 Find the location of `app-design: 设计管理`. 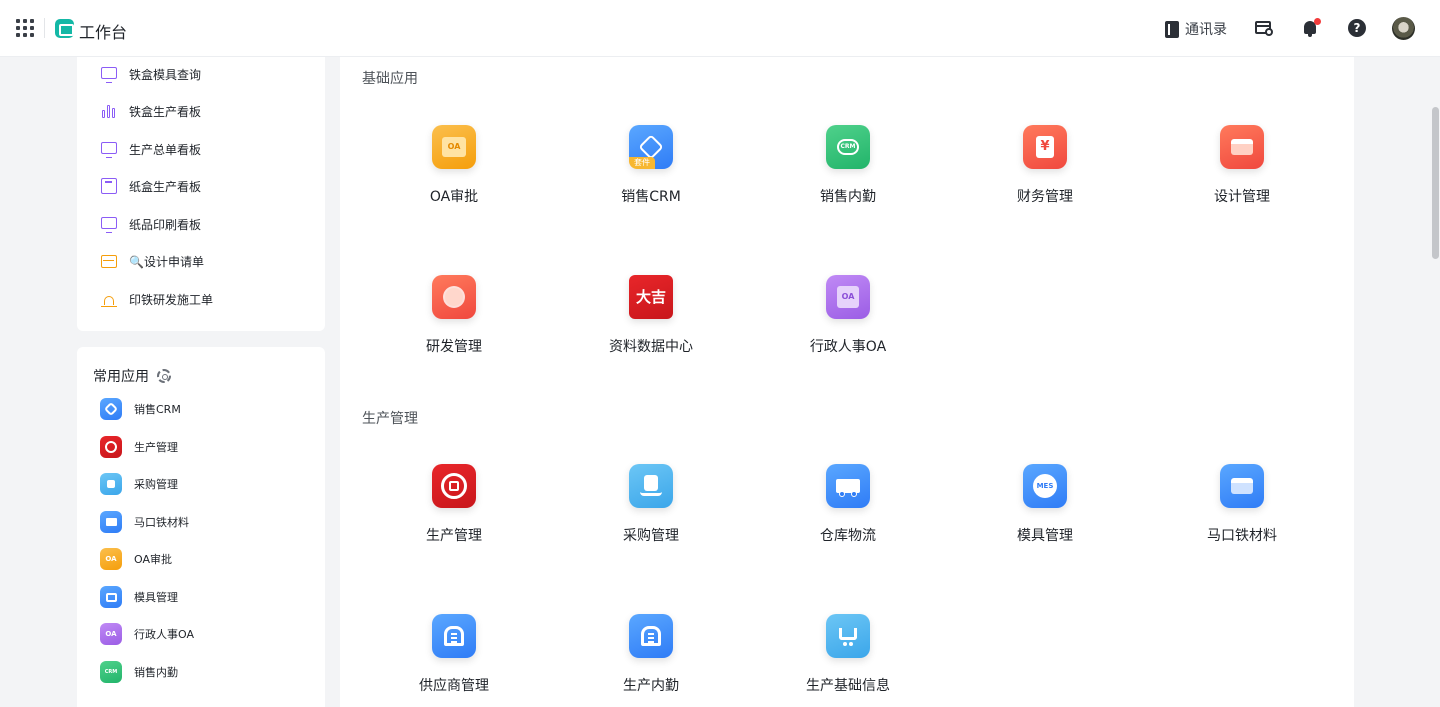

app-design: 设计管理 is located at coordinates (1242, 175).